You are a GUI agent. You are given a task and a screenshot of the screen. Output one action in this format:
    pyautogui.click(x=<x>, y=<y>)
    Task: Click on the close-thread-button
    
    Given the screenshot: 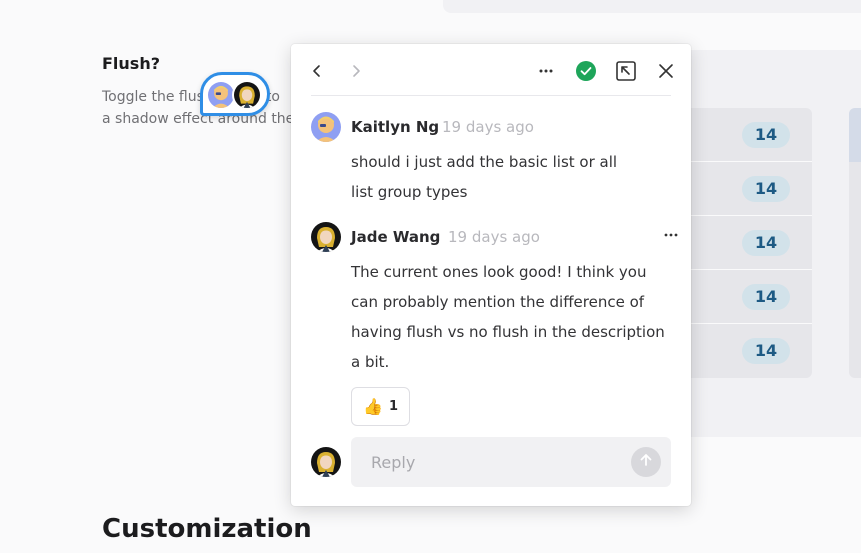 What is the action you would take?
    pyautogui.click(x=666, y=73)
    